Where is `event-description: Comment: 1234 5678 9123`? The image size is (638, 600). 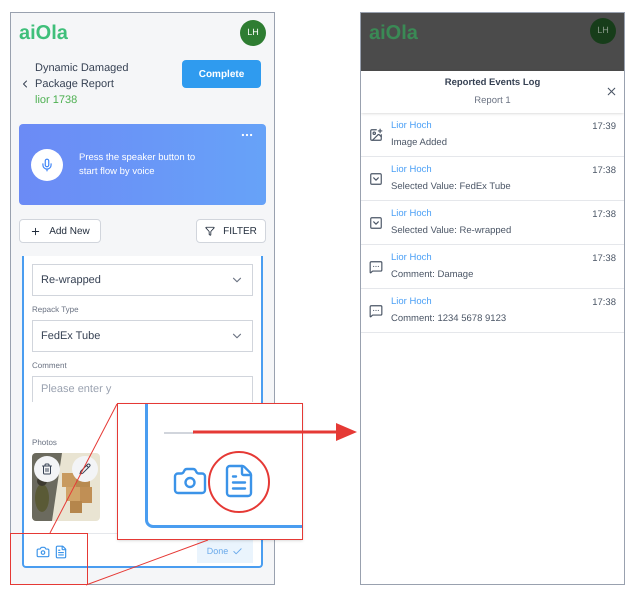 event-description: Comment: 1234 5678 9123 is located at coordinates (449, 319).